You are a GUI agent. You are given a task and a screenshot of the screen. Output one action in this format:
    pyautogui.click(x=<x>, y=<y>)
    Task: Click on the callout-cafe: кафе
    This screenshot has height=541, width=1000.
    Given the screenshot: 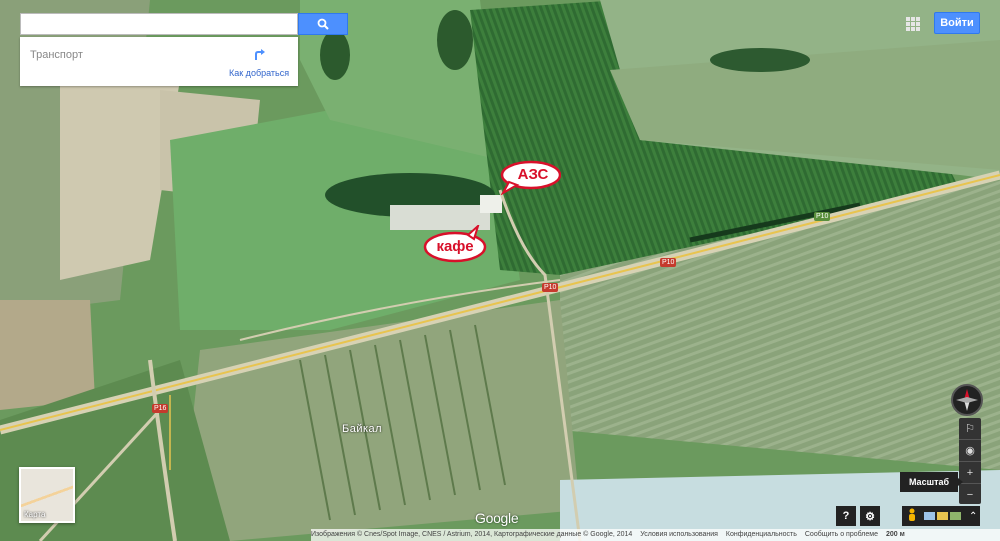 What is the action you would take?
    pyautogui.click(x=455, y=245)
    